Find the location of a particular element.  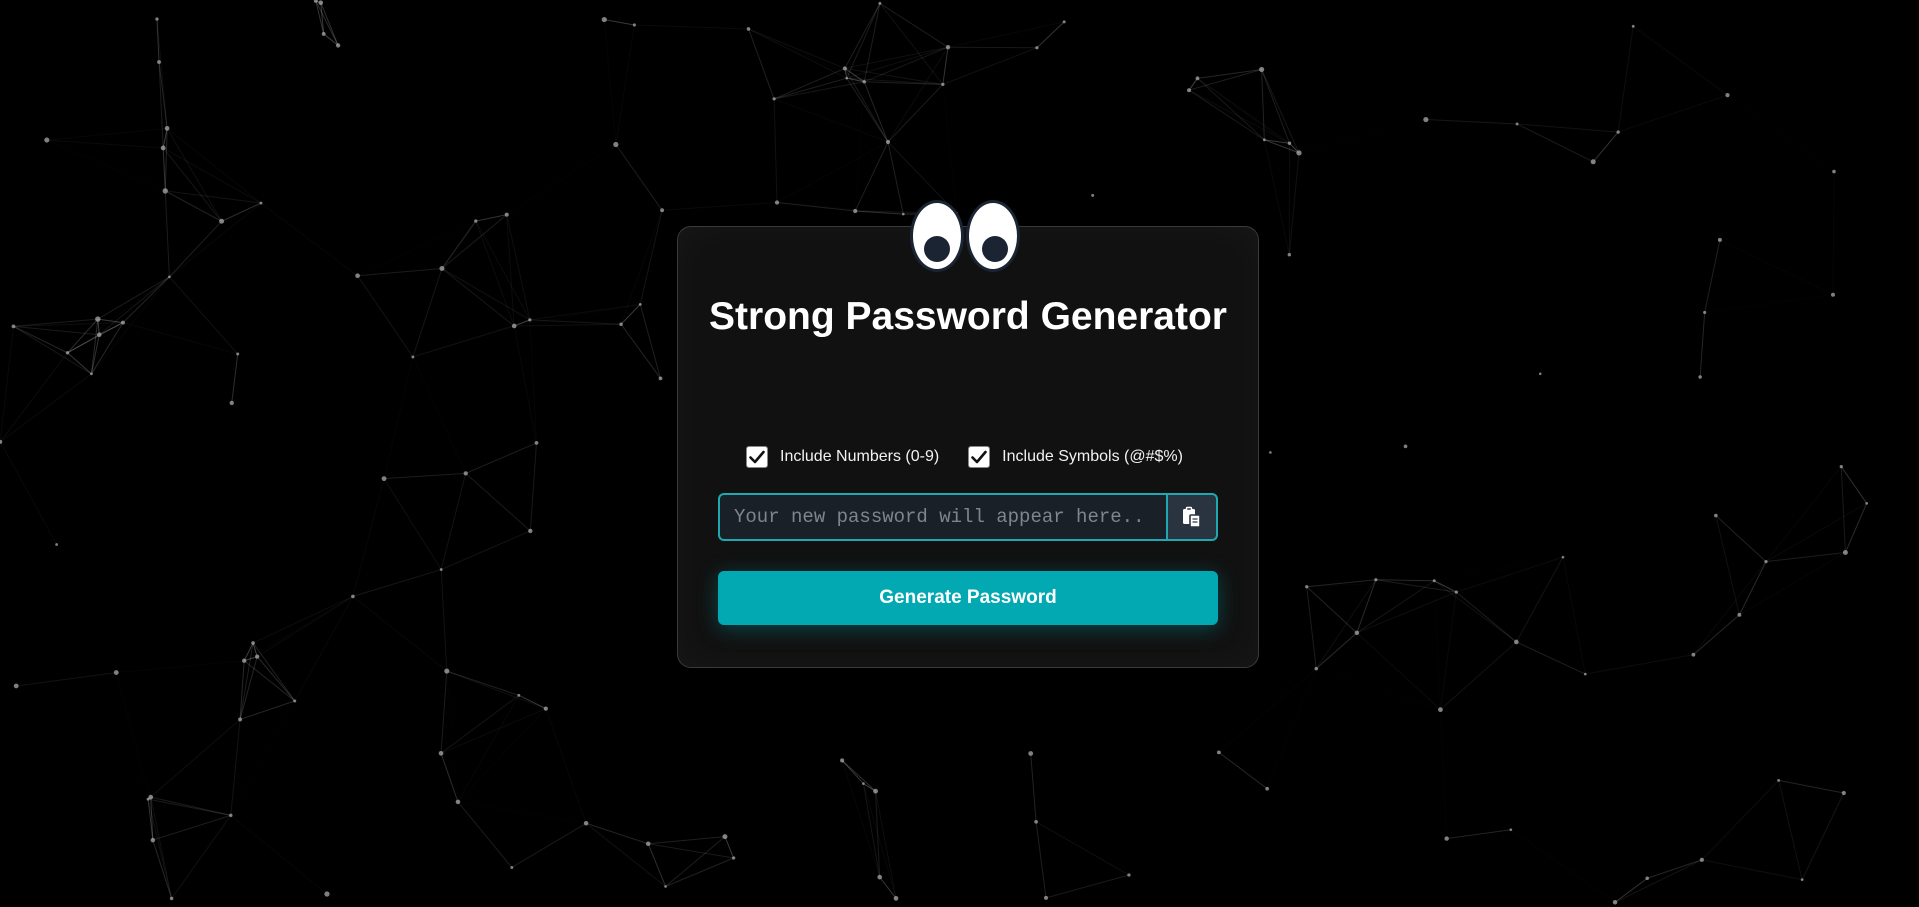

password-row is located at coordinates (968, 517).